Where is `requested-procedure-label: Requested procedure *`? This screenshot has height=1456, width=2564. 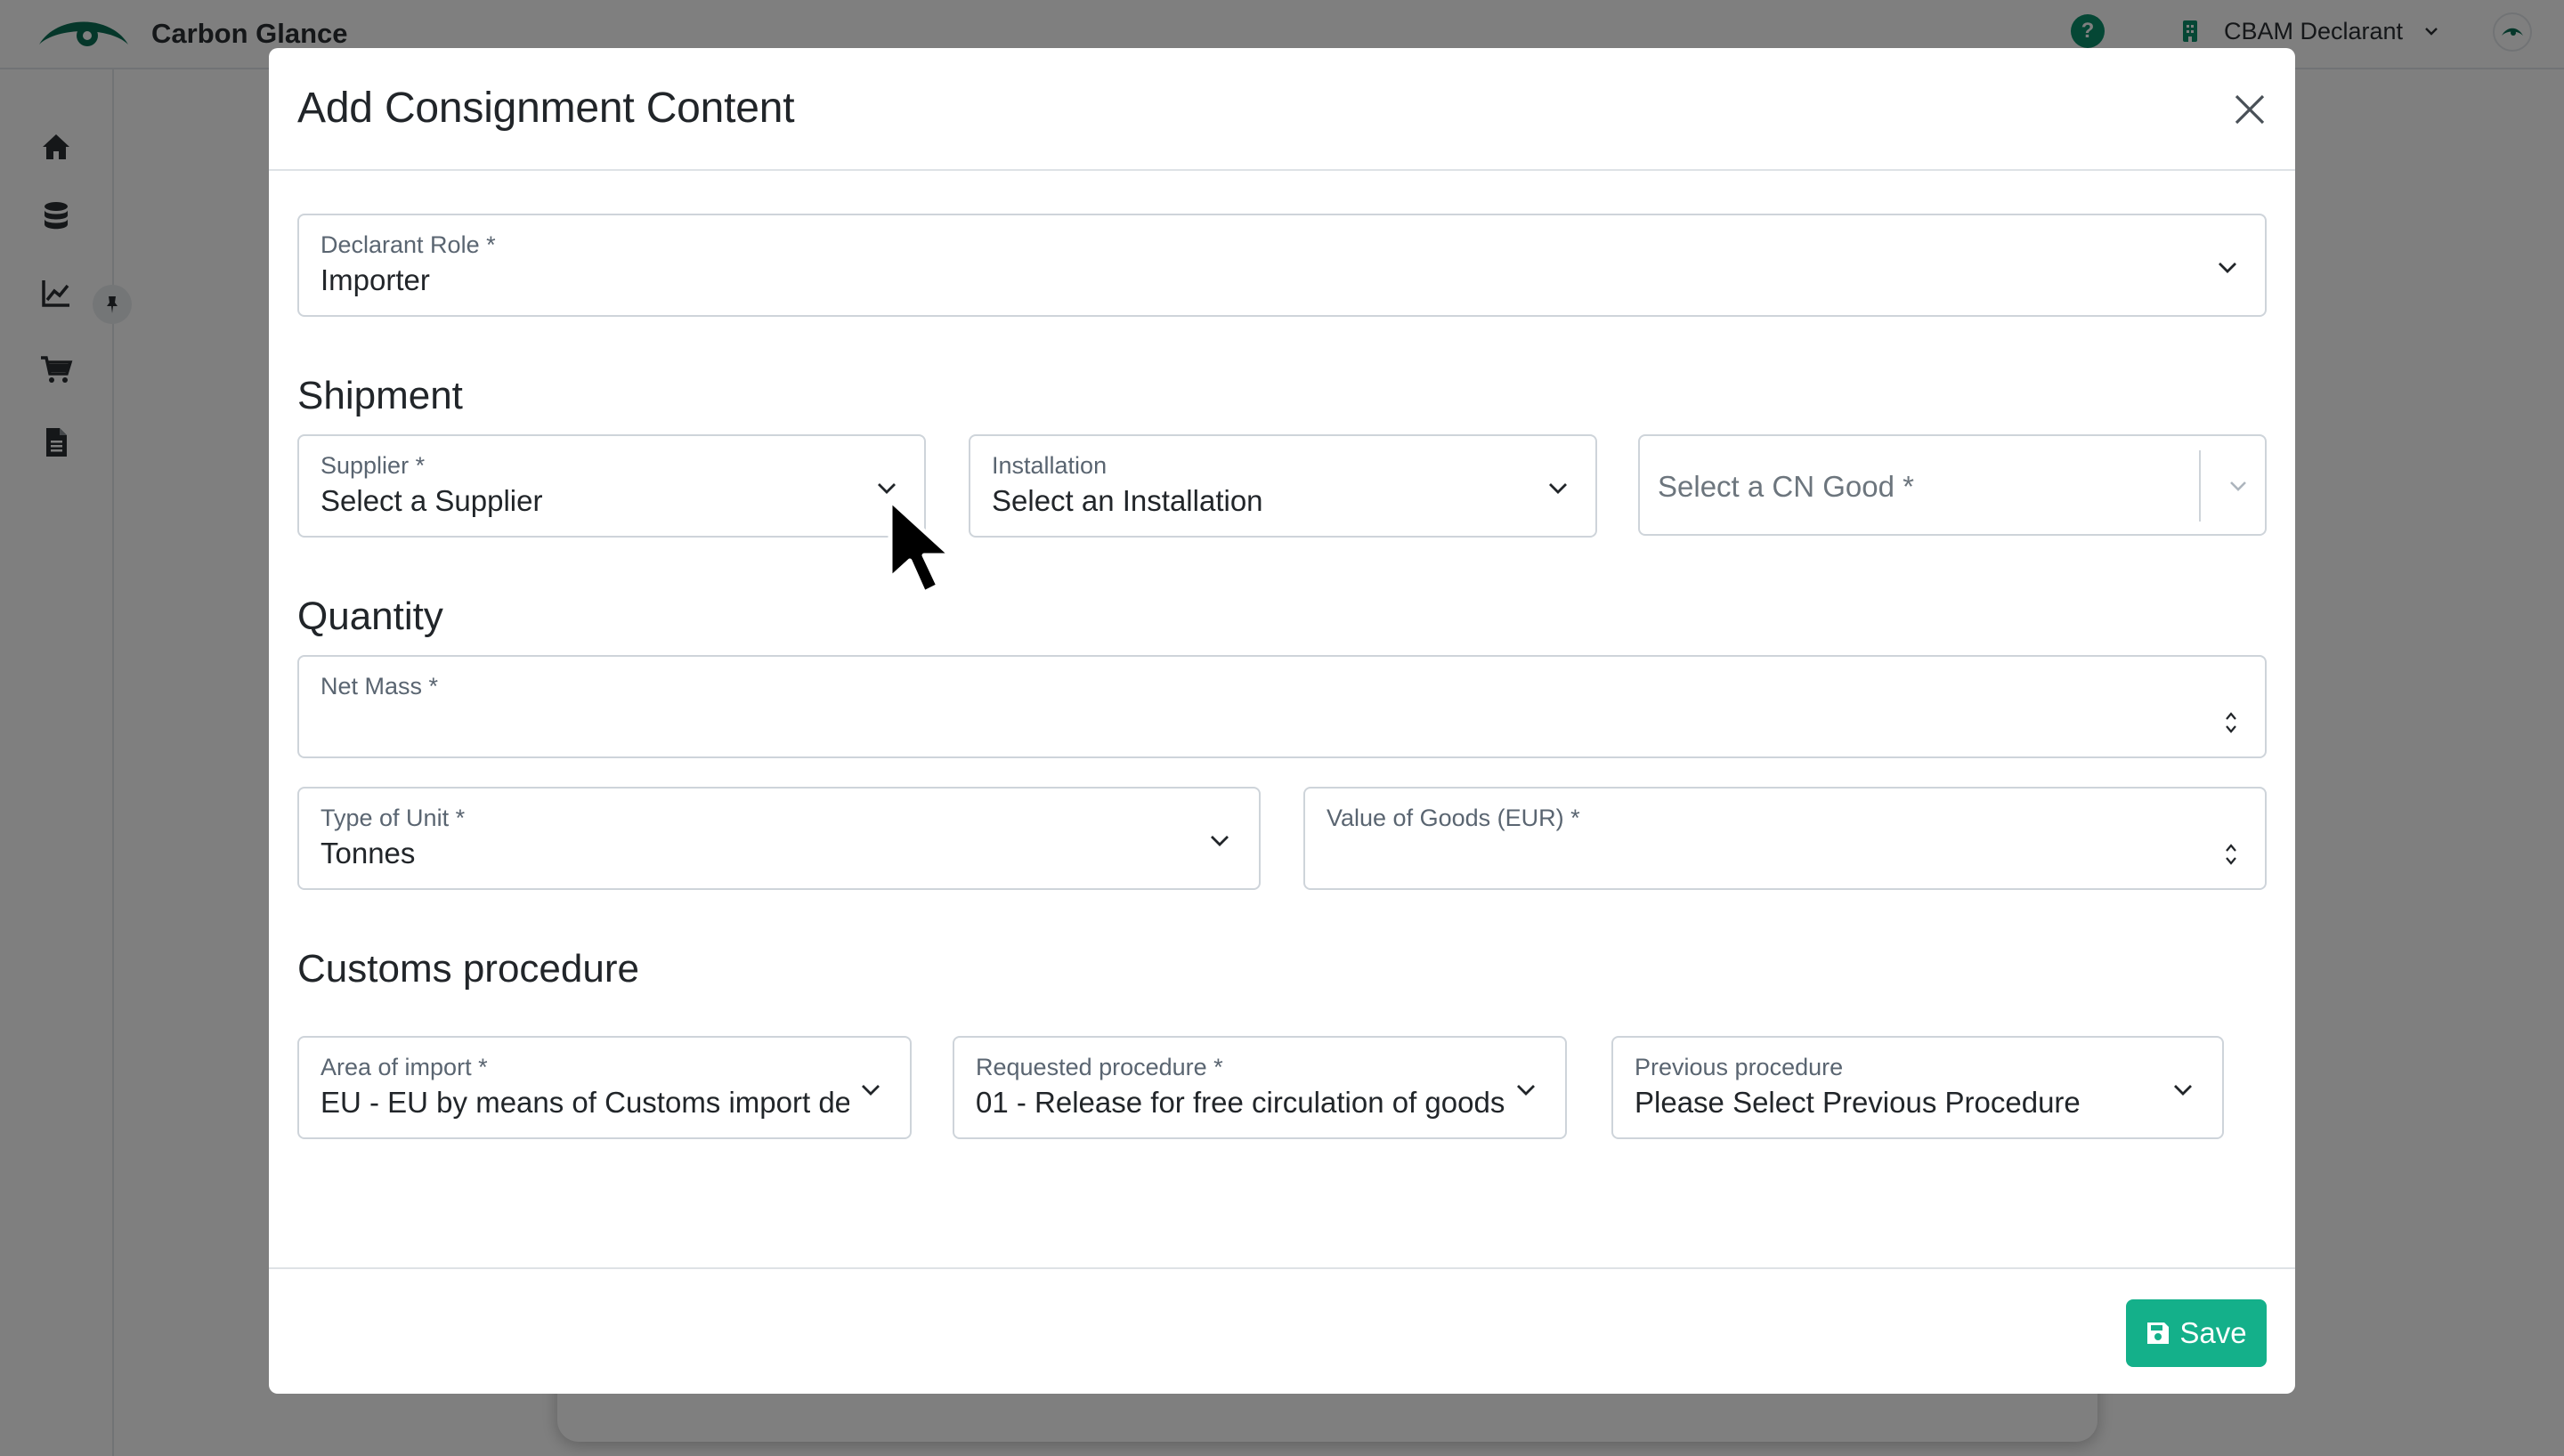
requested-procedure-label: Requested procedure * is located at coordinates (1099, 1067).